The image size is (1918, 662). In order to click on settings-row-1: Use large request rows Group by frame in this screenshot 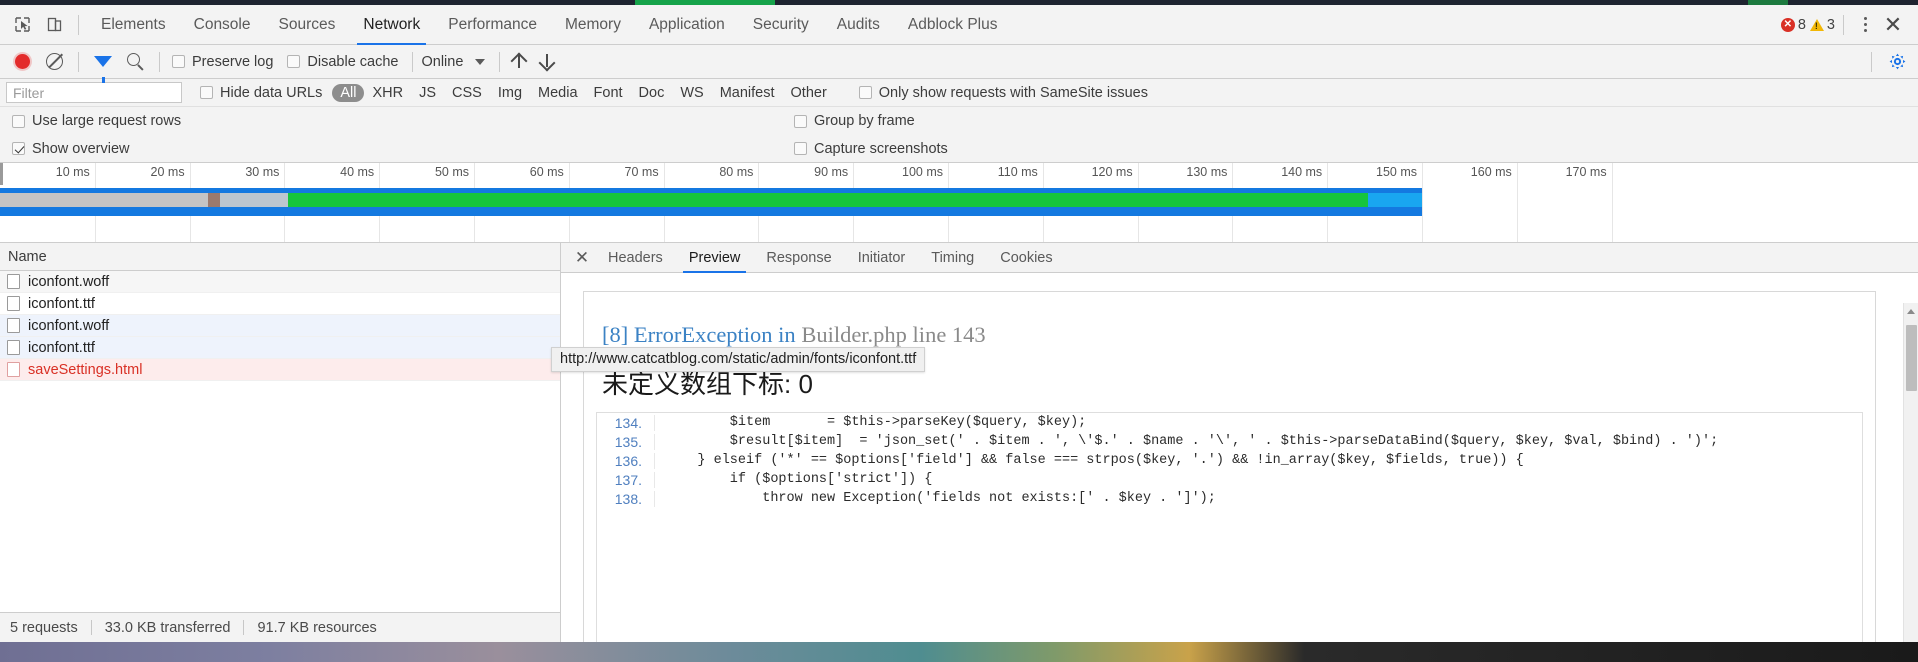, I will do `click(959, 121)`.